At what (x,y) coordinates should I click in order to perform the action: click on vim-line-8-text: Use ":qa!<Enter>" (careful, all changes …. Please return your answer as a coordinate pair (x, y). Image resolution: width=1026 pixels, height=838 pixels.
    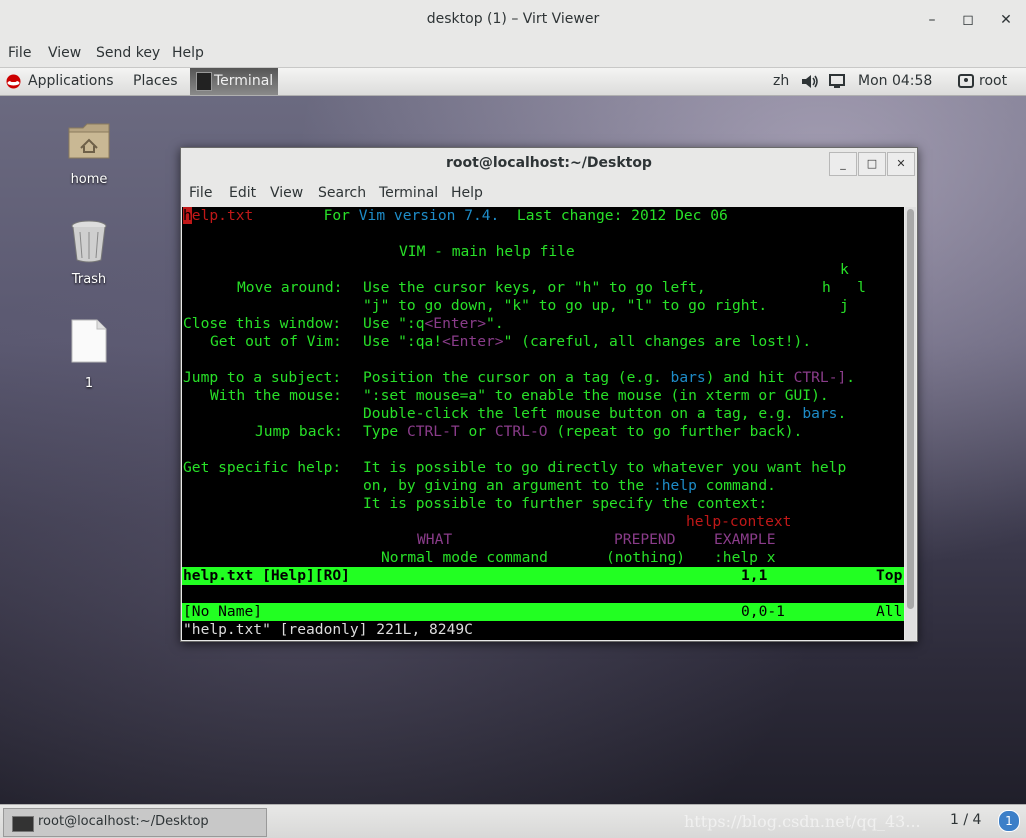
    Looking at the image, I should click on (587, 341).